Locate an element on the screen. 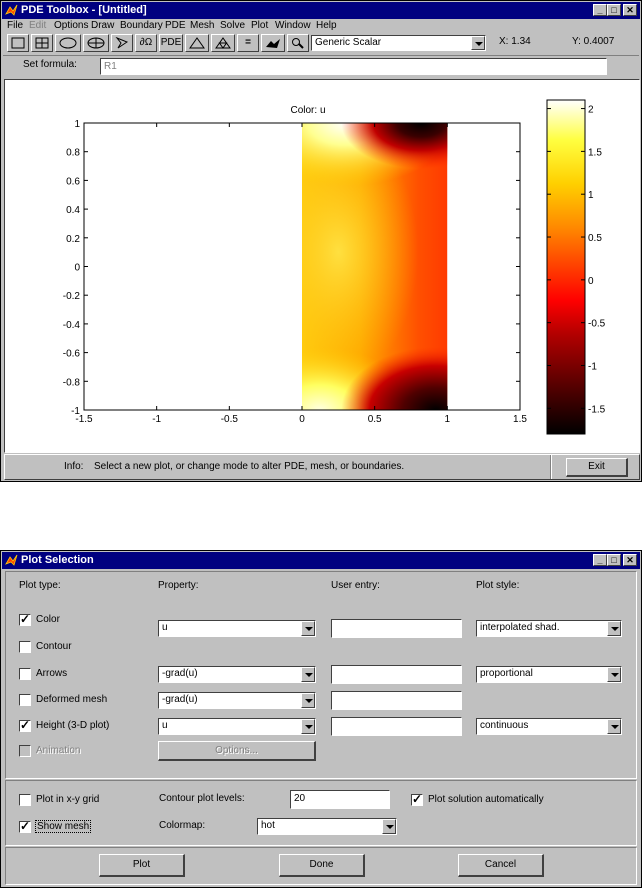 The height and width of the screenshot is (889, 642). draw-rectangle-button is located at coordinates (18, 43).